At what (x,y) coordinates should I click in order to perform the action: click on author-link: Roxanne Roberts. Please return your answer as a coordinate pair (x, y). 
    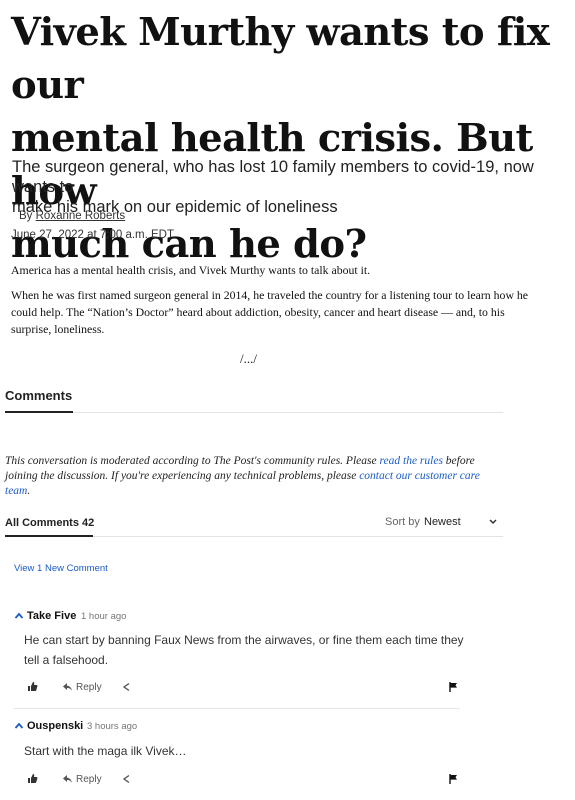
    Looking at the image, I should click on (81, 216).